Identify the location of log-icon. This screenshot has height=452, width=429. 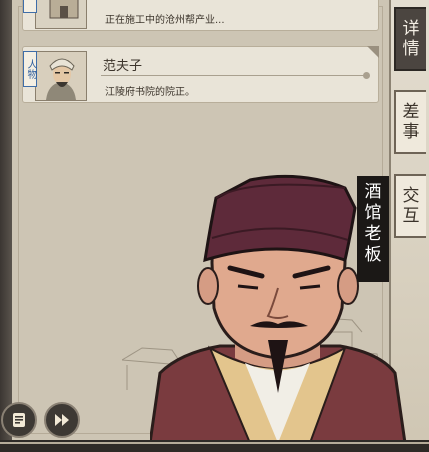
(19, 420).